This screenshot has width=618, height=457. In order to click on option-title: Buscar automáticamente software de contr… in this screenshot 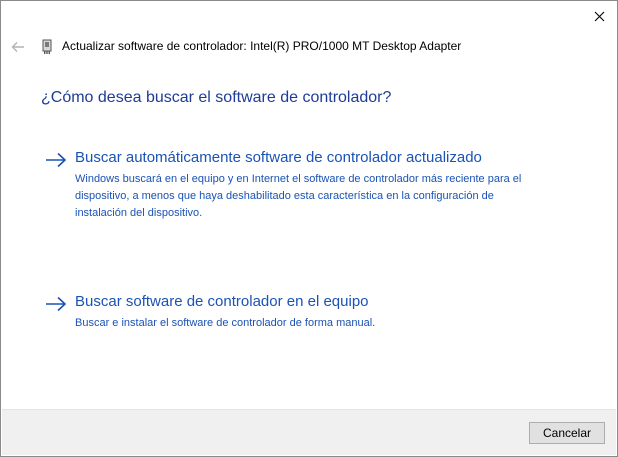, I will do `click(278, 157)`.